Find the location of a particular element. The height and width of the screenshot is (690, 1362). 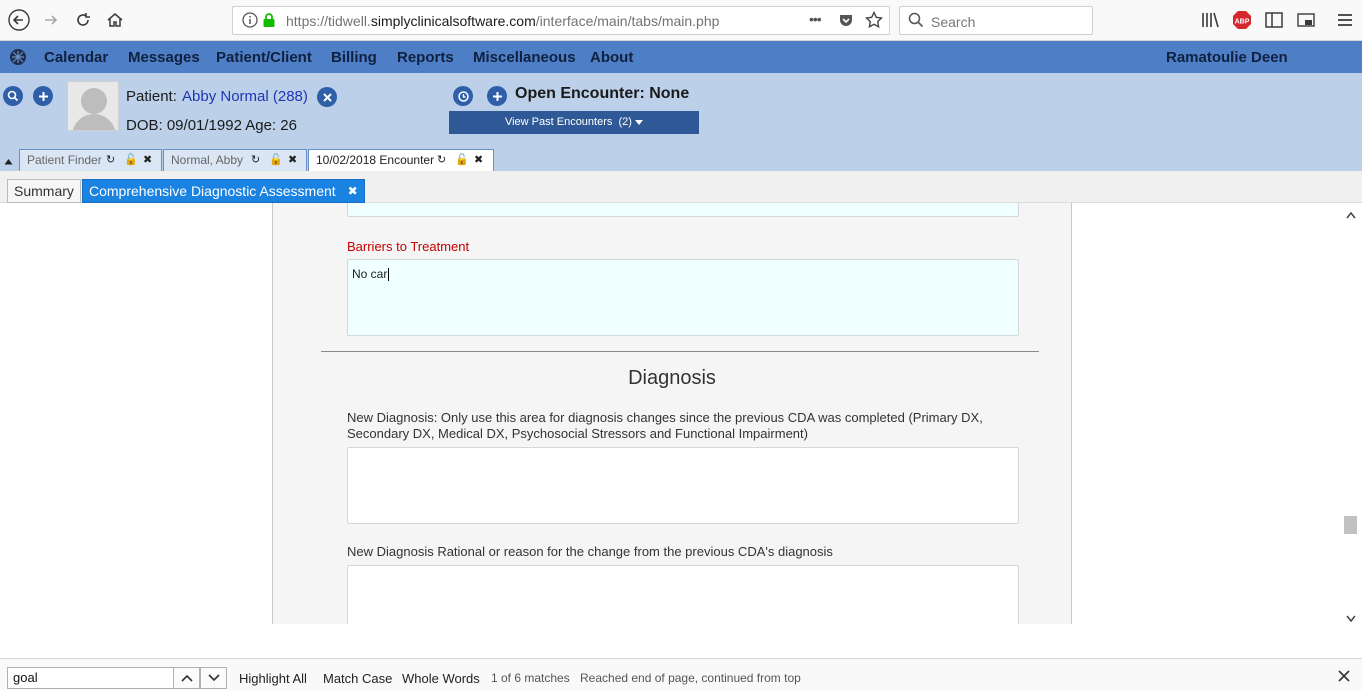

whole-words-toggle: Whole Words is located at coordinates (441, 678).